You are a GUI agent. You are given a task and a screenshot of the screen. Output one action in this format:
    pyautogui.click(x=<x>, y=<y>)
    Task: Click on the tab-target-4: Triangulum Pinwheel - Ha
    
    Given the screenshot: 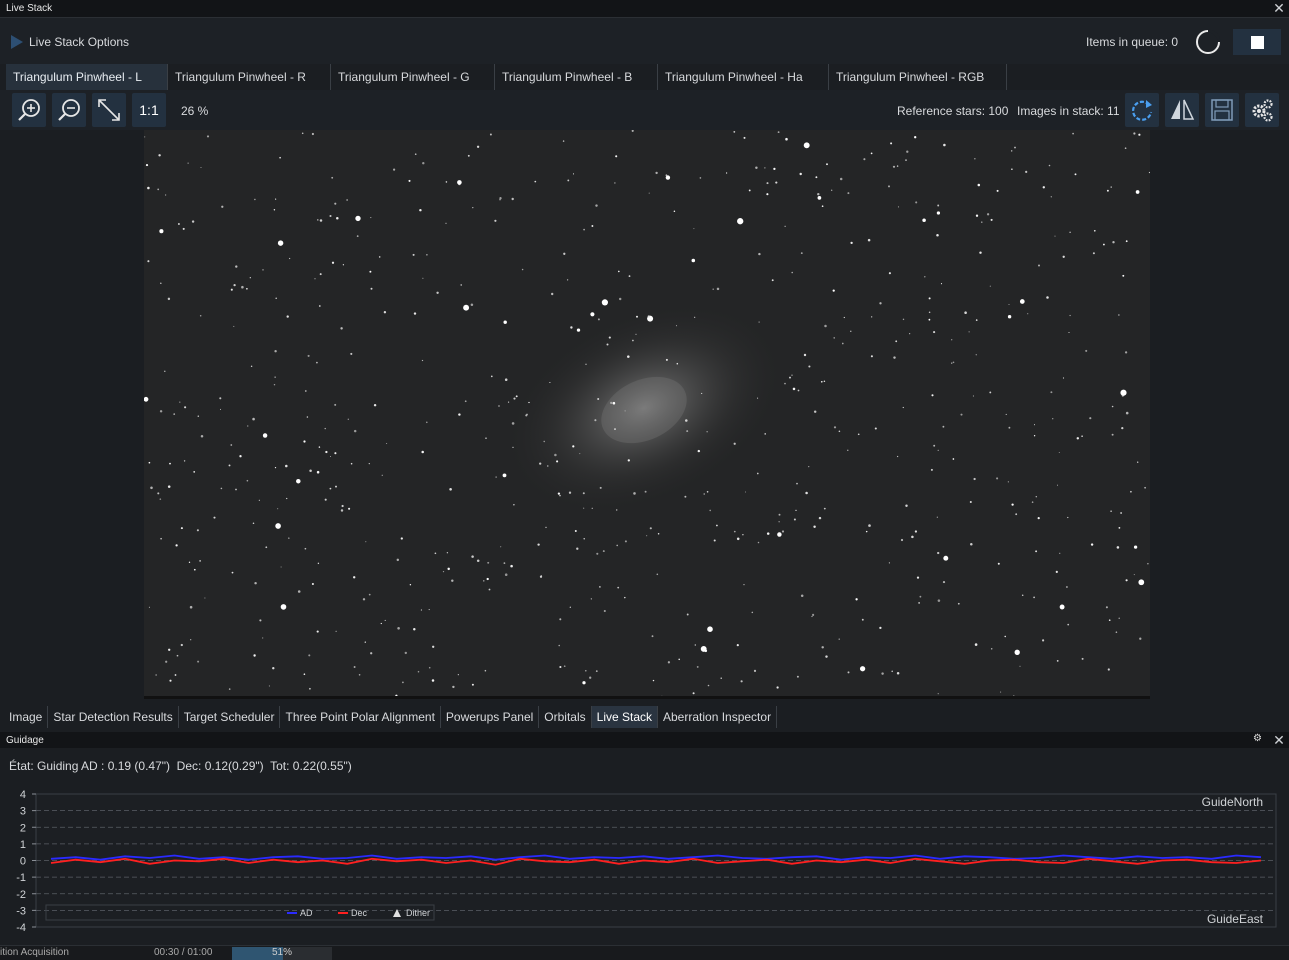 What is the action you would take?
    pyautogui.click(x=743, y=77)
    